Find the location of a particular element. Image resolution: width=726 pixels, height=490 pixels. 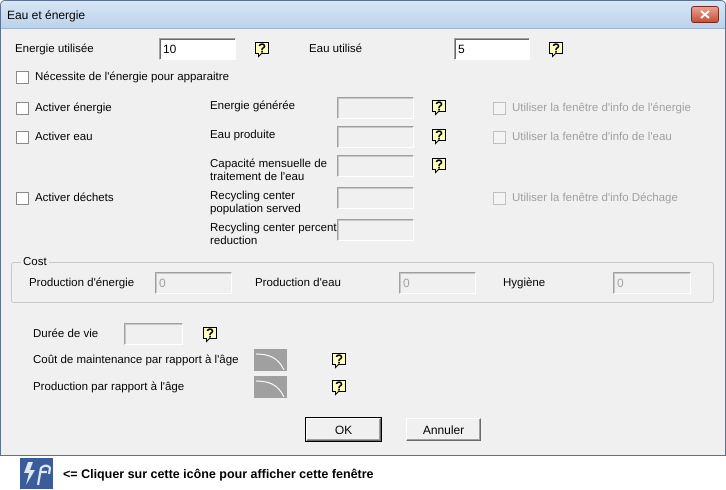

field-label: Eau utilisé is located at coordinates (336, 49).